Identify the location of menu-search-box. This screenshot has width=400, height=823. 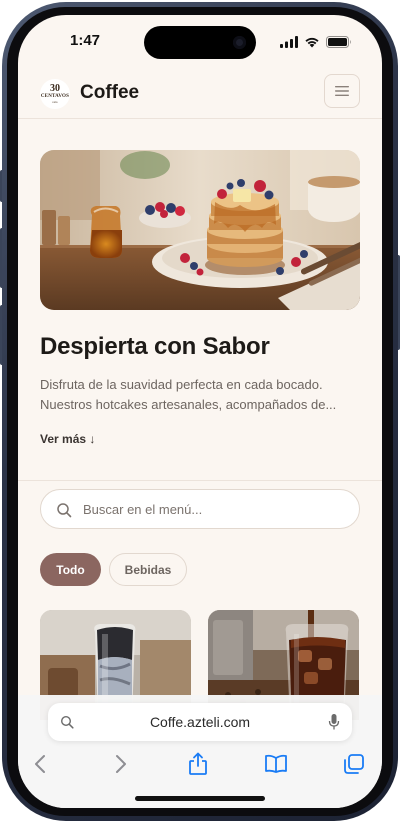
(200, 509).